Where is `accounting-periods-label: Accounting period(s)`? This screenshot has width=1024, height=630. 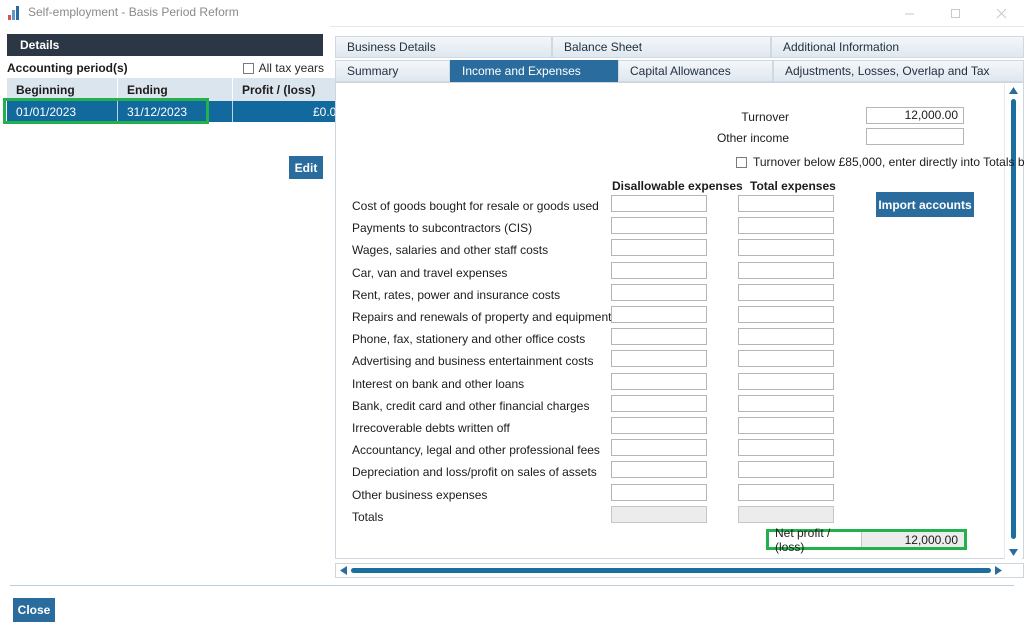 accounting-periods-label: Accounting period(s) is located at coordinates (67, 68).